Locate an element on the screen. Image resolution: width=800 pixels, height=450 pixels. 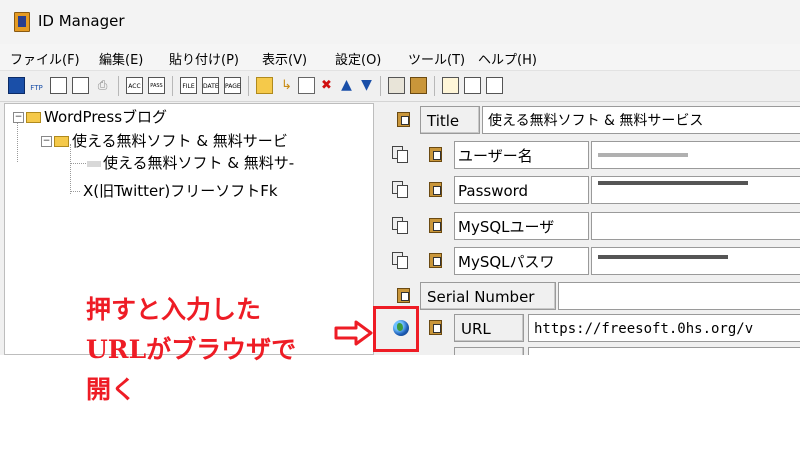
pass-icon: PASS is located at coordinates (156, 85).